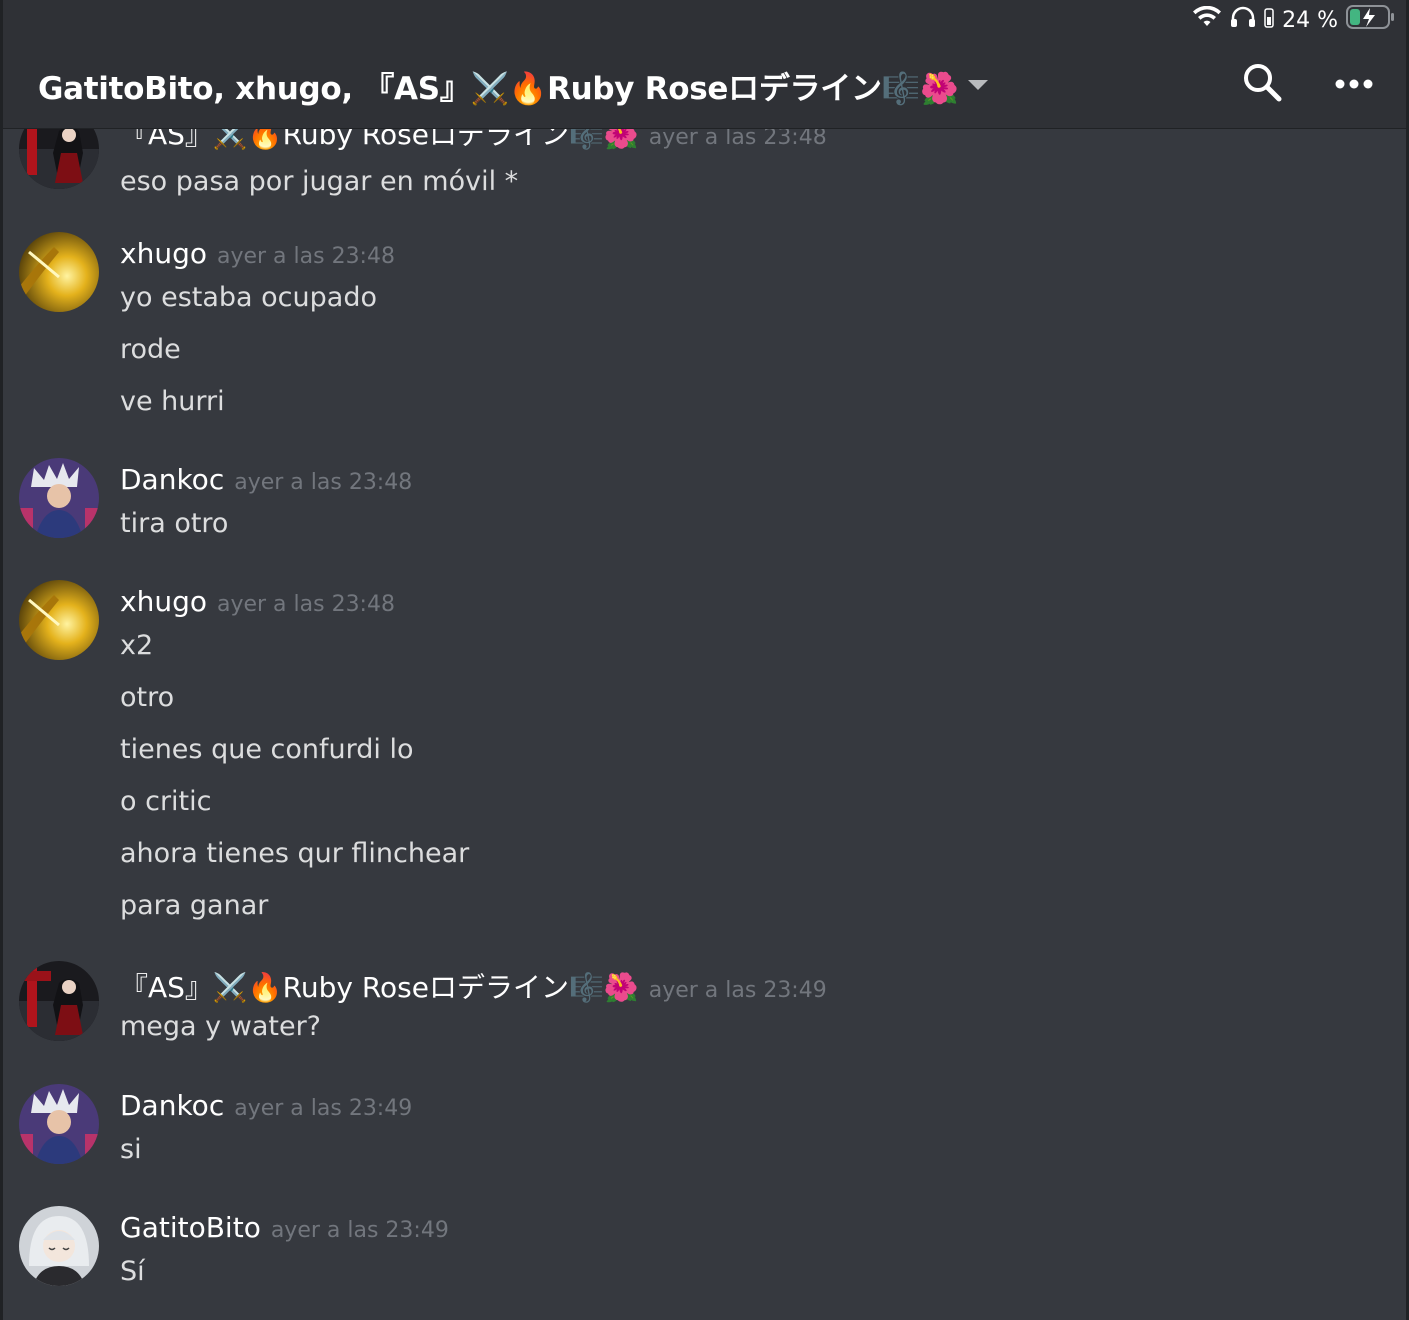 The image size is (1409, 1320). Describe the element at coordinates (1243, 20) in the screenshot. I see `headphones-icon` at that location.